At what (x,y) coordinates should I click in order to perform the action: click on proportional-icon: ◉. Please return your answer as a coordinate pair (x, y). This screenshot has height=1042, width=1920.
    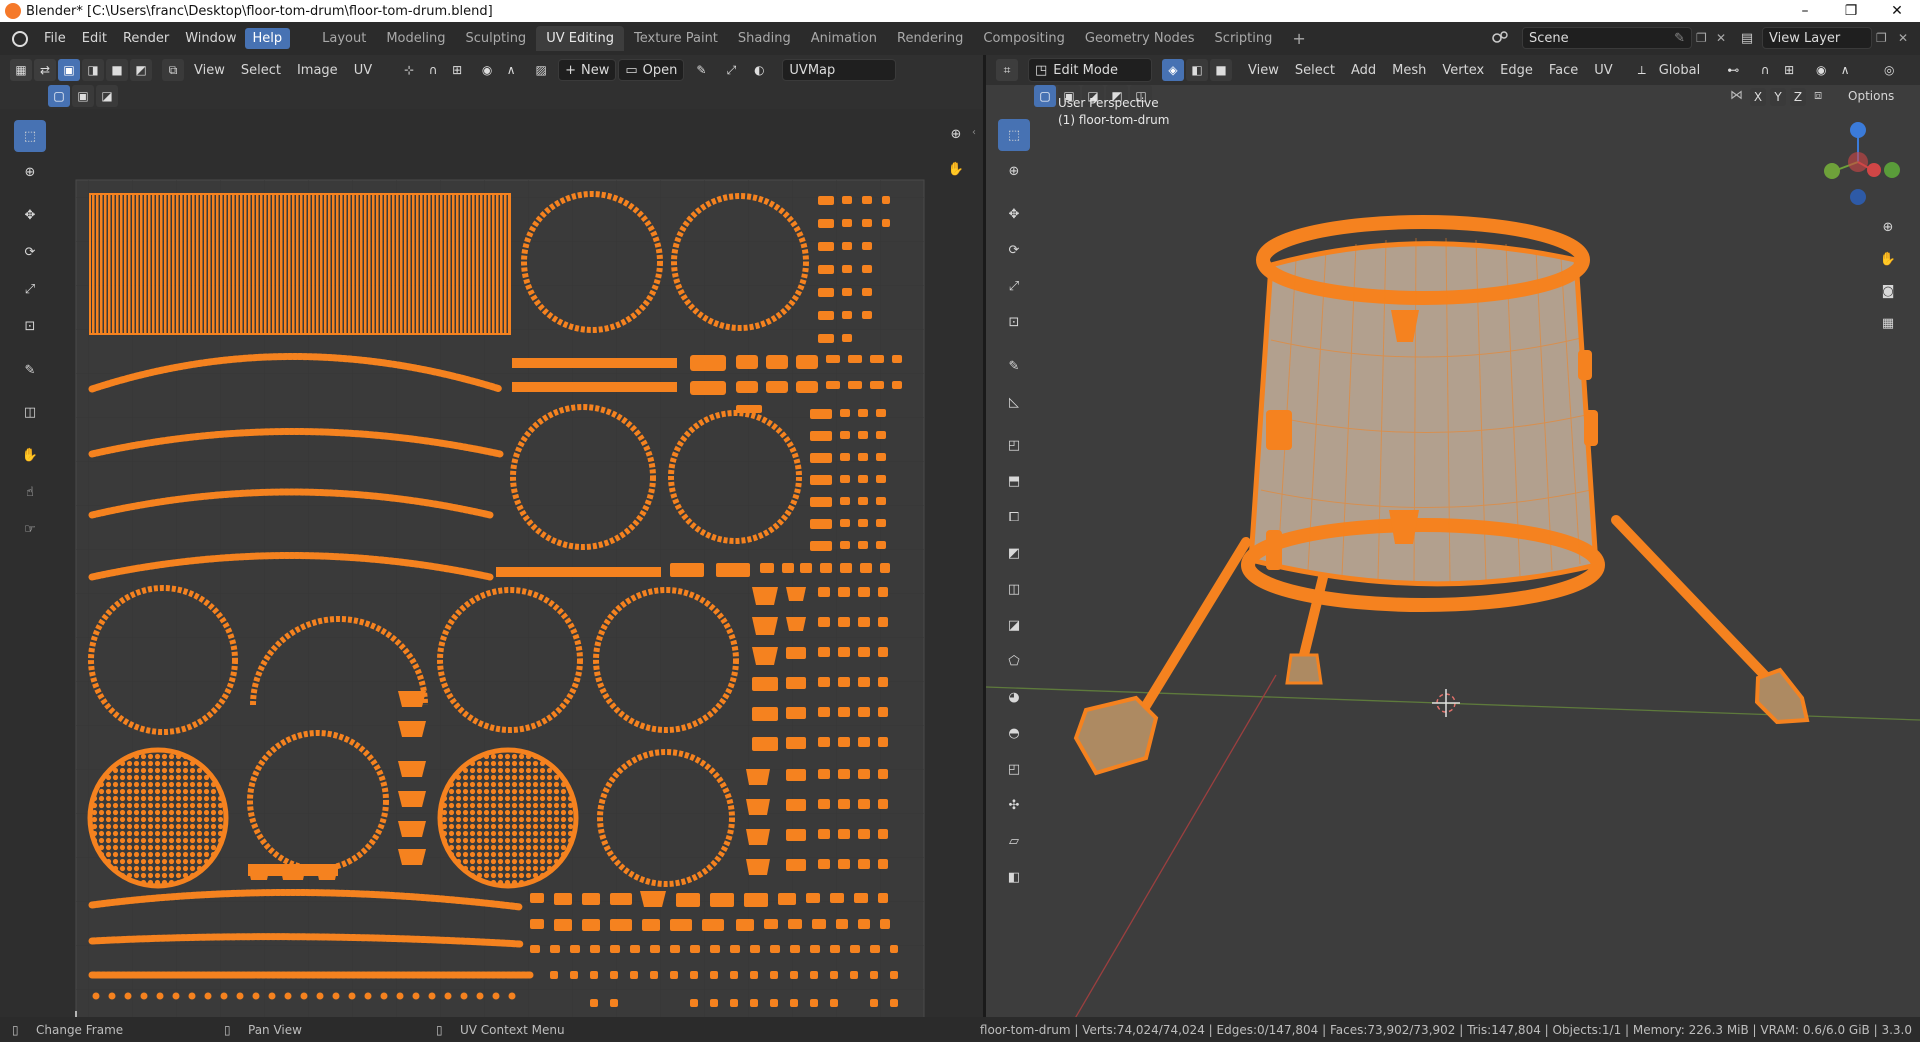
    Looking at the image, I should click on (1821, 70).